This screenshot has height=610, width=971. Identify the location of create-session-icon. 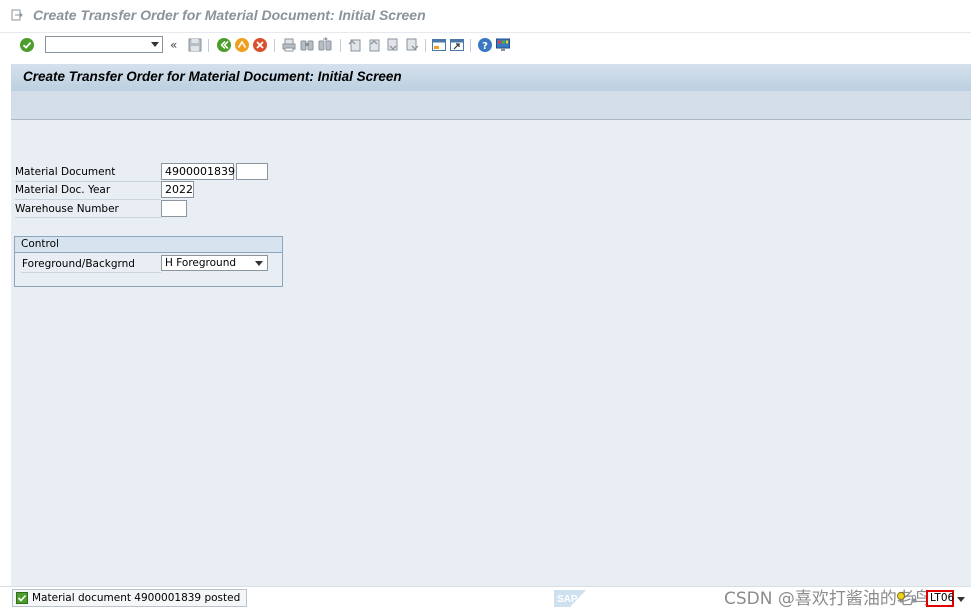
(439, 45).